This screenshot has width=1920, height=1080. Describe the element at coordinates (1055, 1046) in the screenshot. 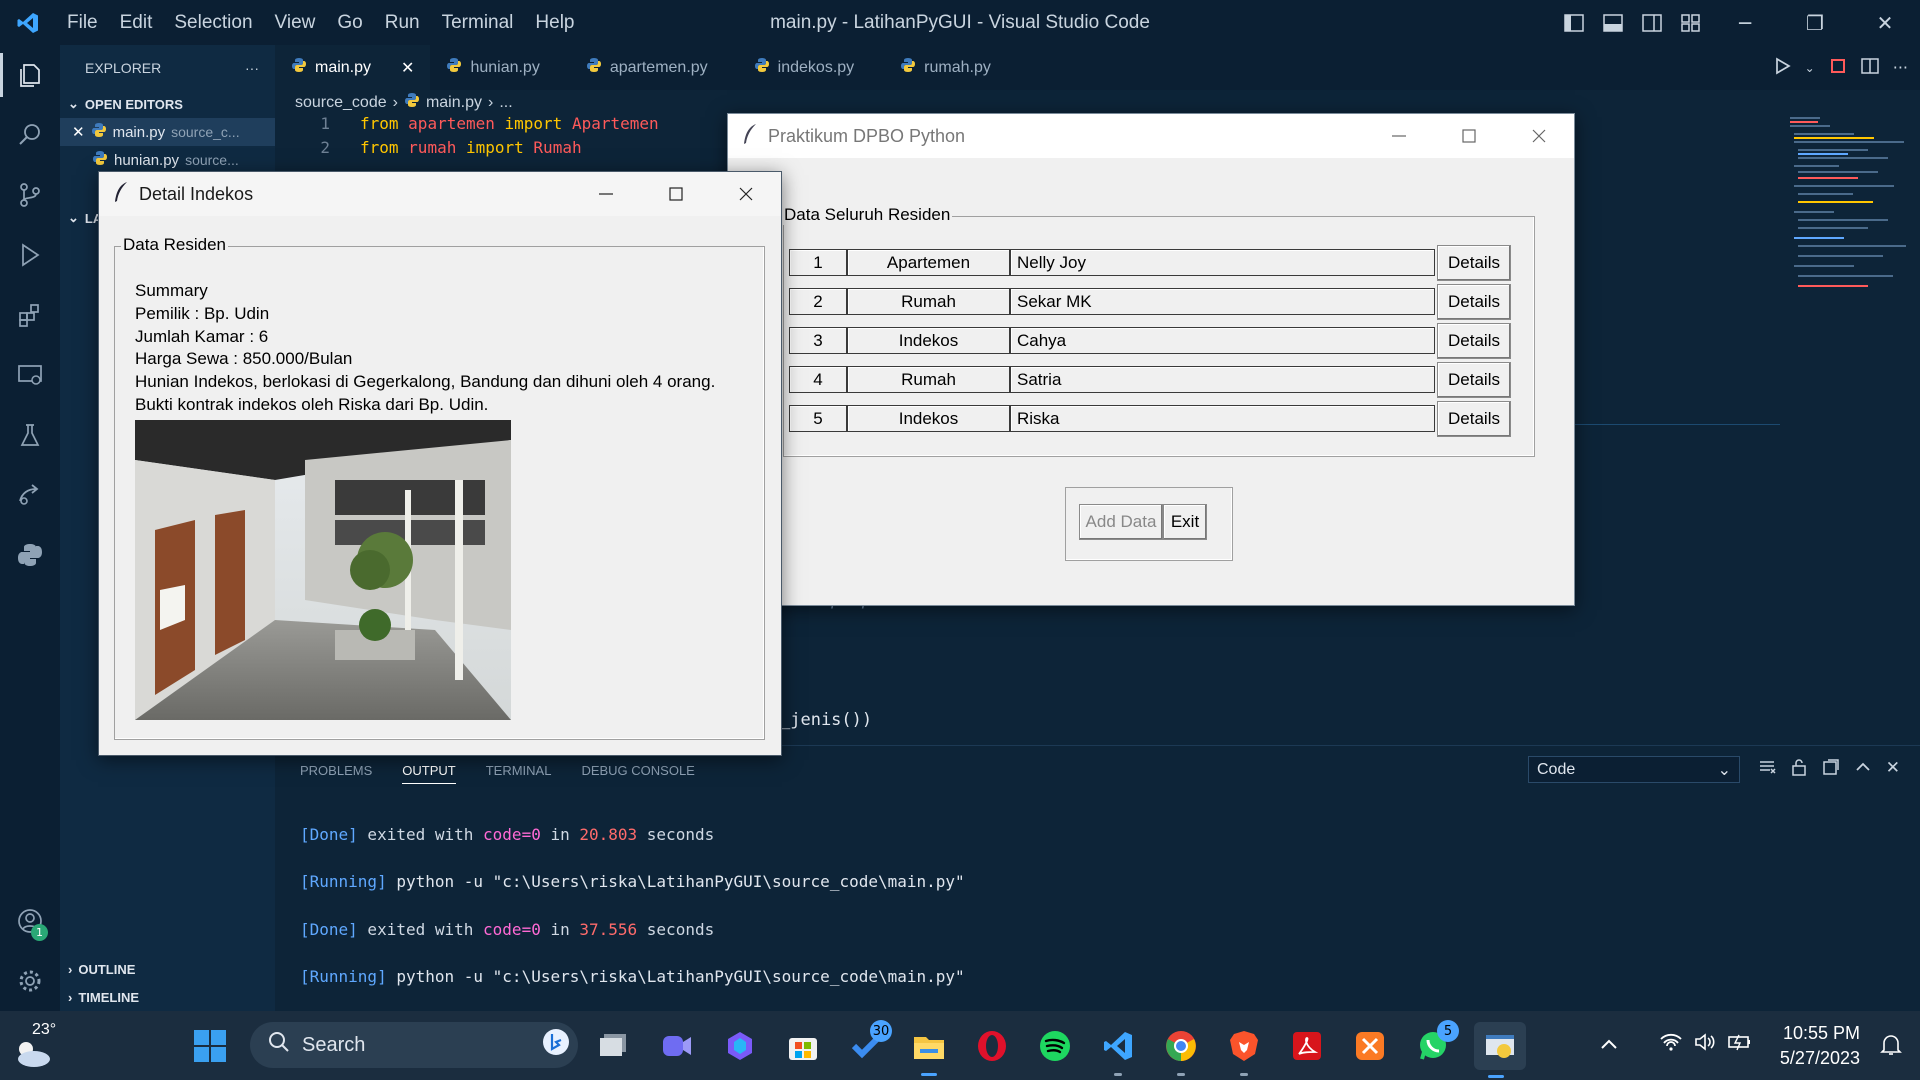

I see `spotify-icon` at that location.